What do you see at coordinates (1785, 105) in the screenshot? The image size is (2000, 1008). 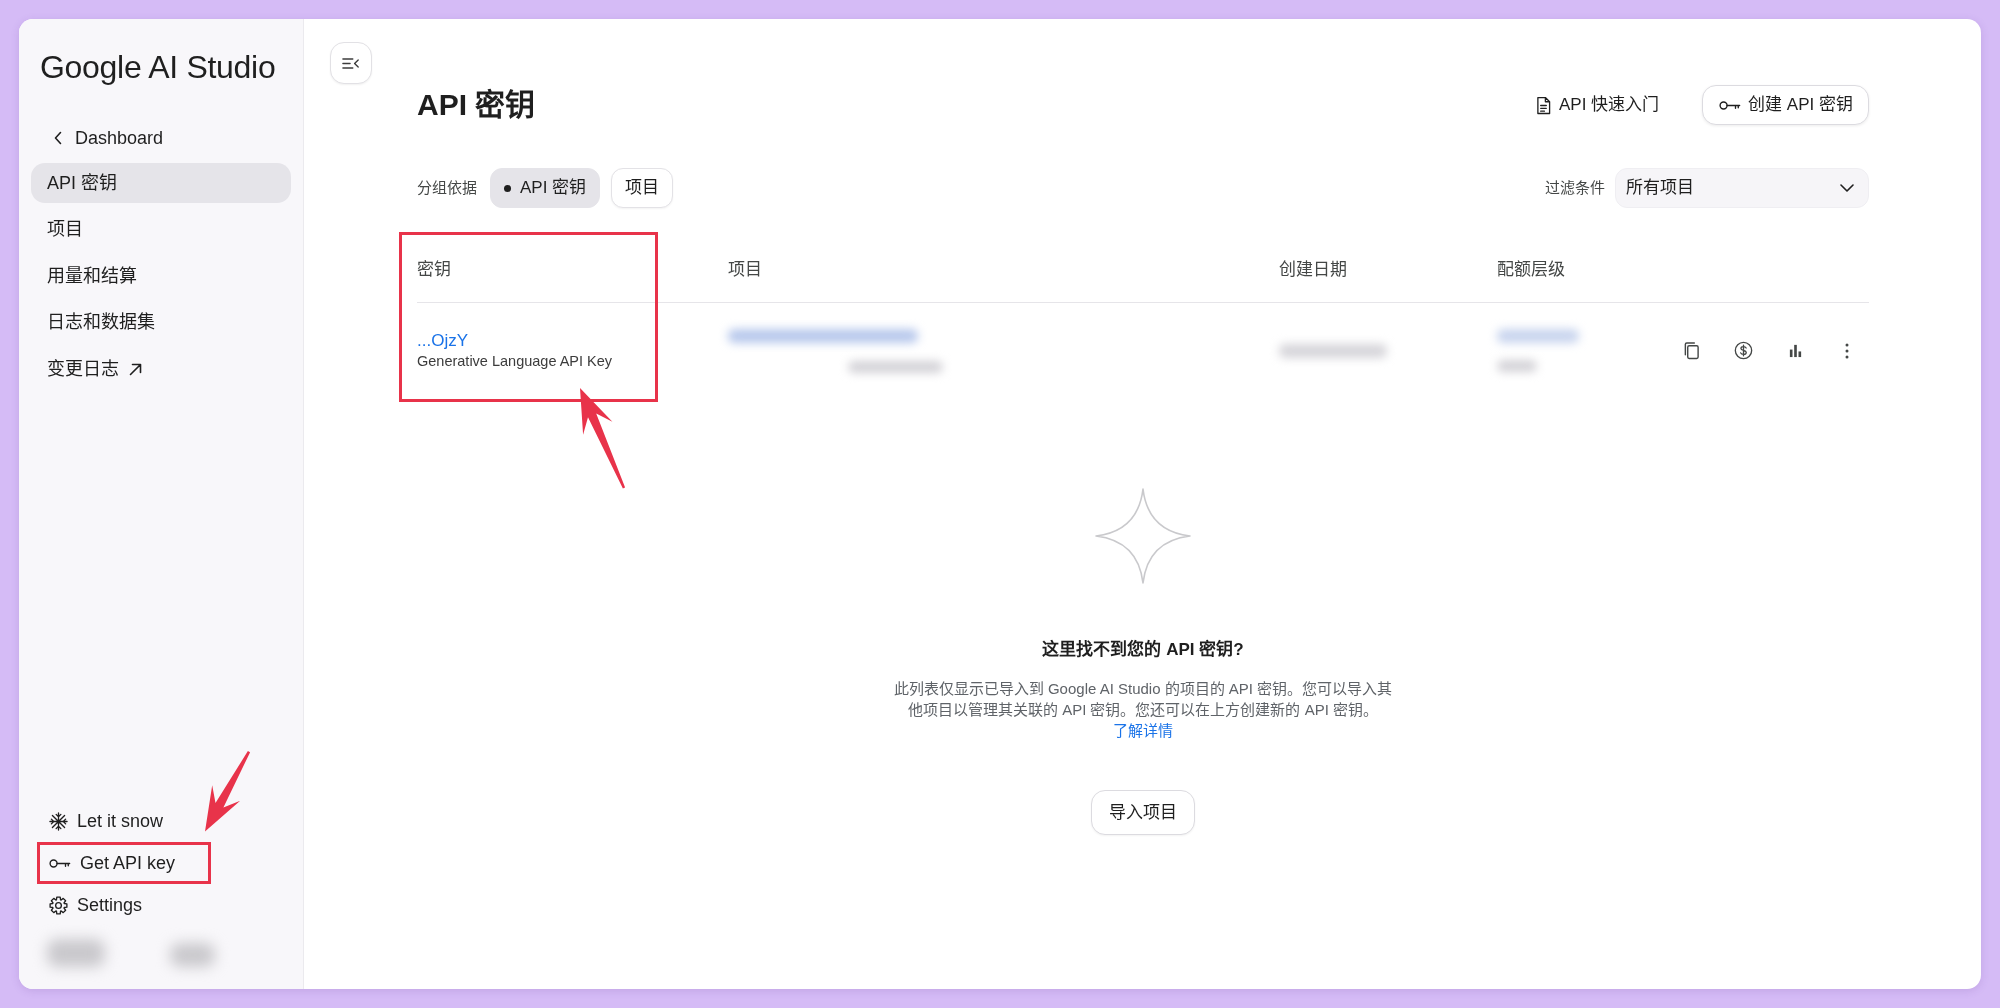 I see `create-api-key-button: 创建 API 密钥` at bounding box center [1785, 105].